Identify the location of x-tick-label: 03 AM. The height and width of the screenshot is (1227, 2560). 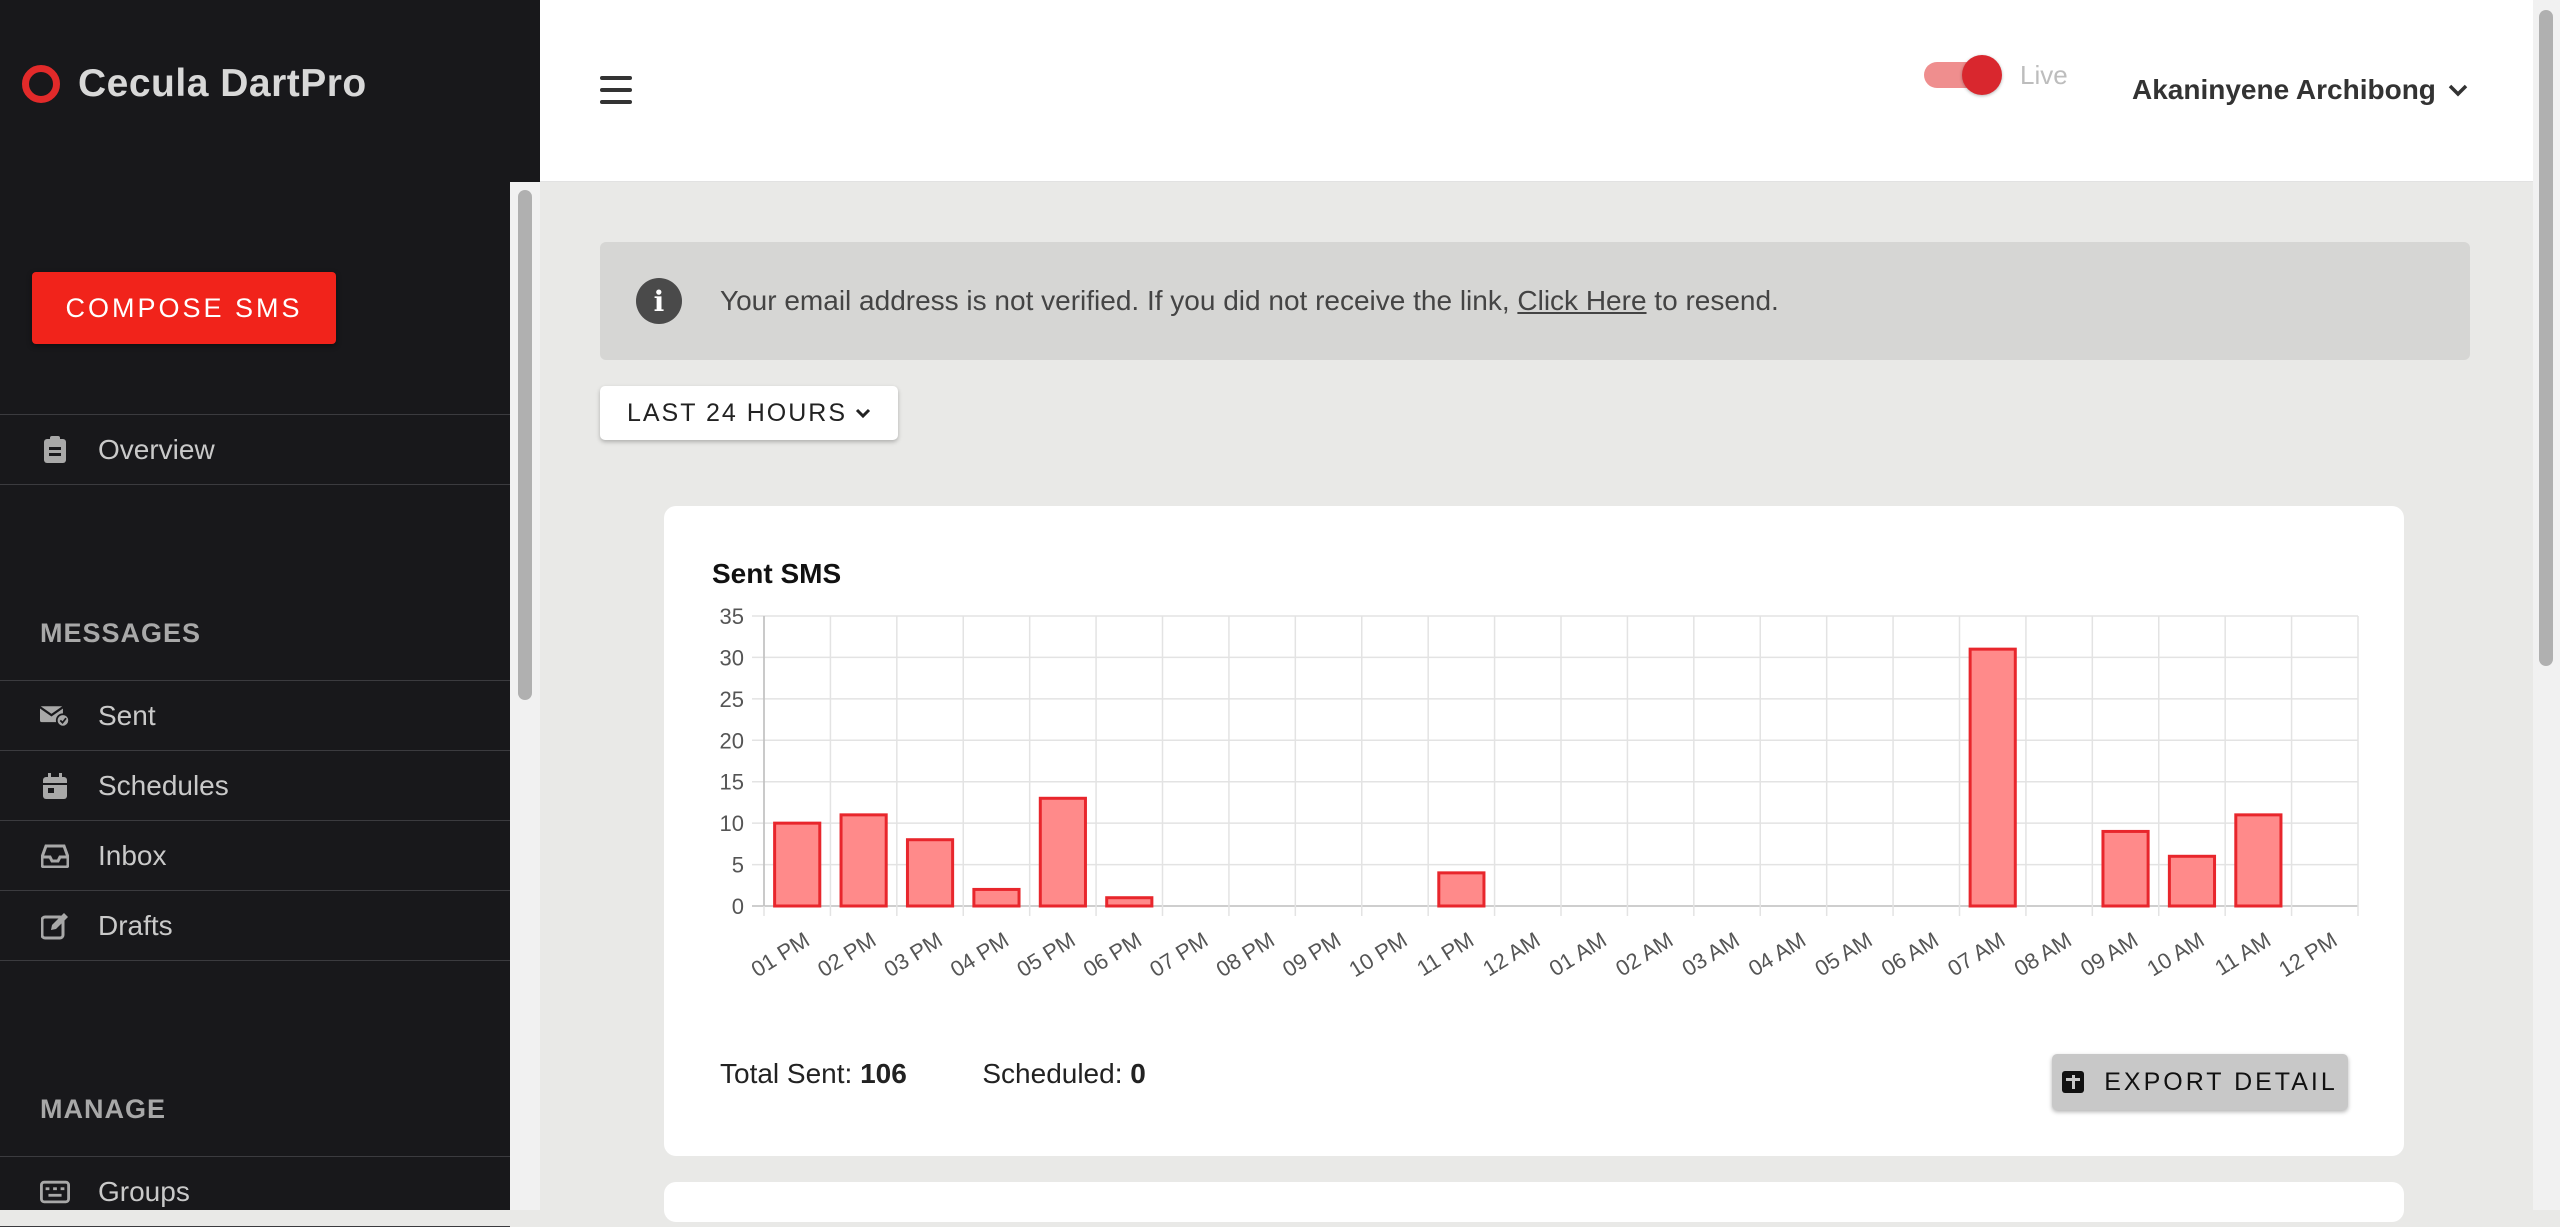
(1711, 954).